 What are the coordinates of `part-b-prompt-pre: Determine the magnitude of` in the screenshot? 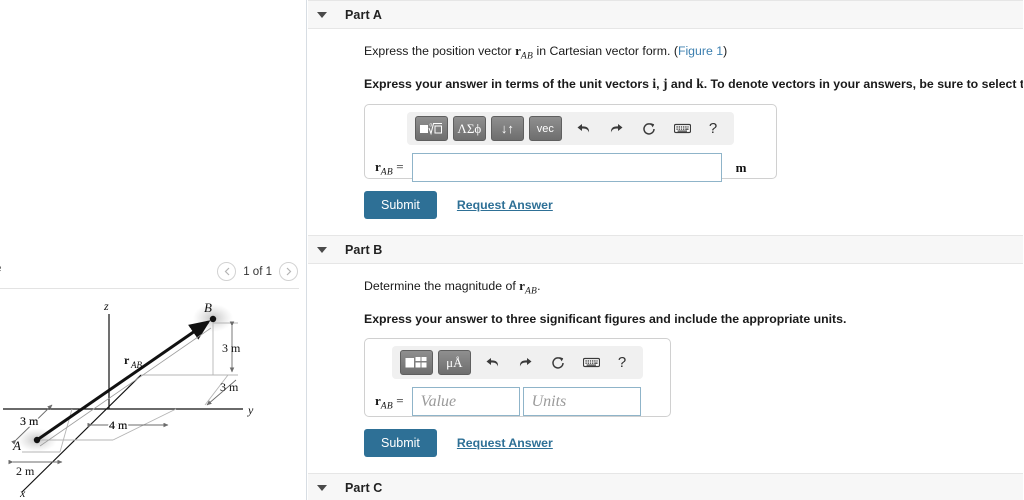 It's located at (442, 286).